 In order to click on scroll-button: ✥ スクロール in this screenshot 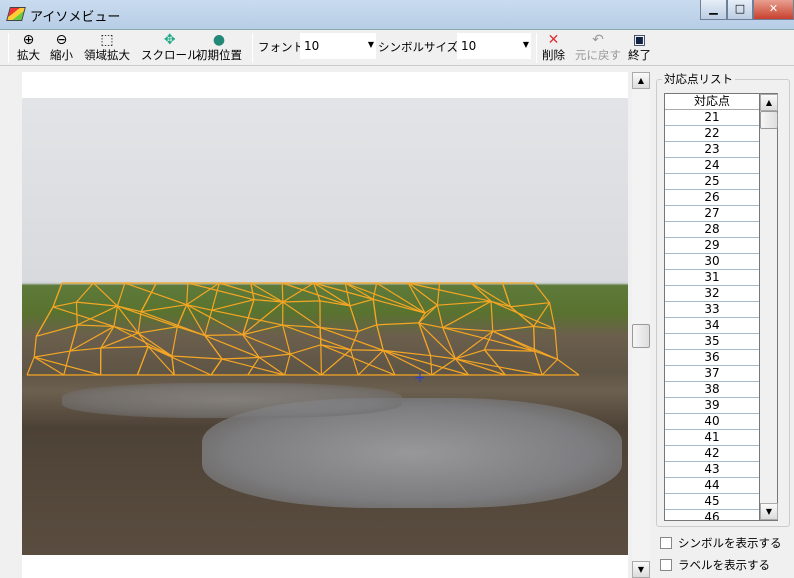, I will do `click(170, 47)`.